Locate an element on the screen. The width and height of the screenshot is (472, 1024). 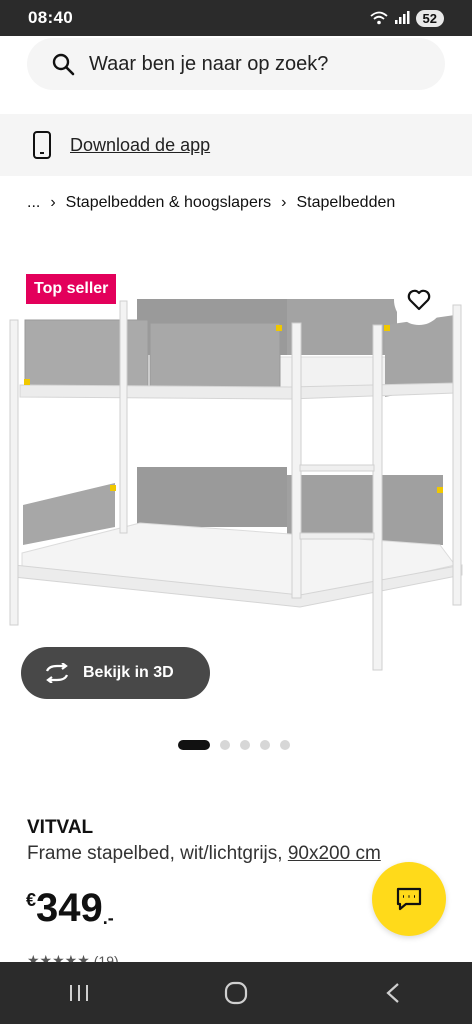
product-description-text: Frame stapelbed, wit/lichtgrijs, is located at coordinates (155, 853).